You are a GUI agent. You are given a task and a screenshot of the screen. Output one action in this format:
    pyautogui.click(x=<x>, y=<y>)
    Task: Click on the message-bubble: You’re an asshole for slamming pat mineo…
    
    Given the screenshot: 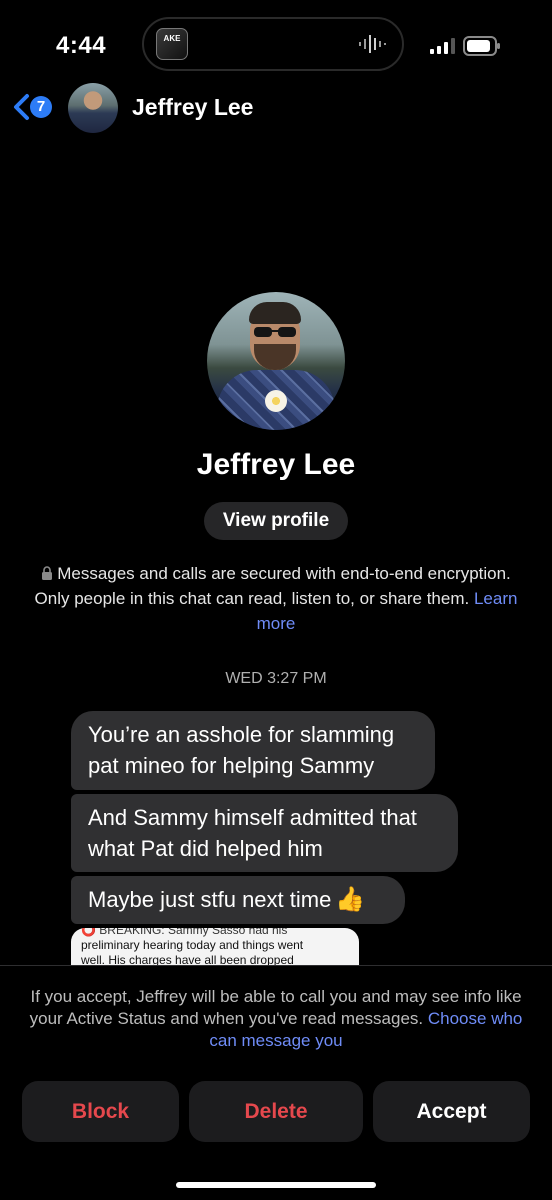 What is the action you would take?
    pyautogui.click(x=253, y=750)
    